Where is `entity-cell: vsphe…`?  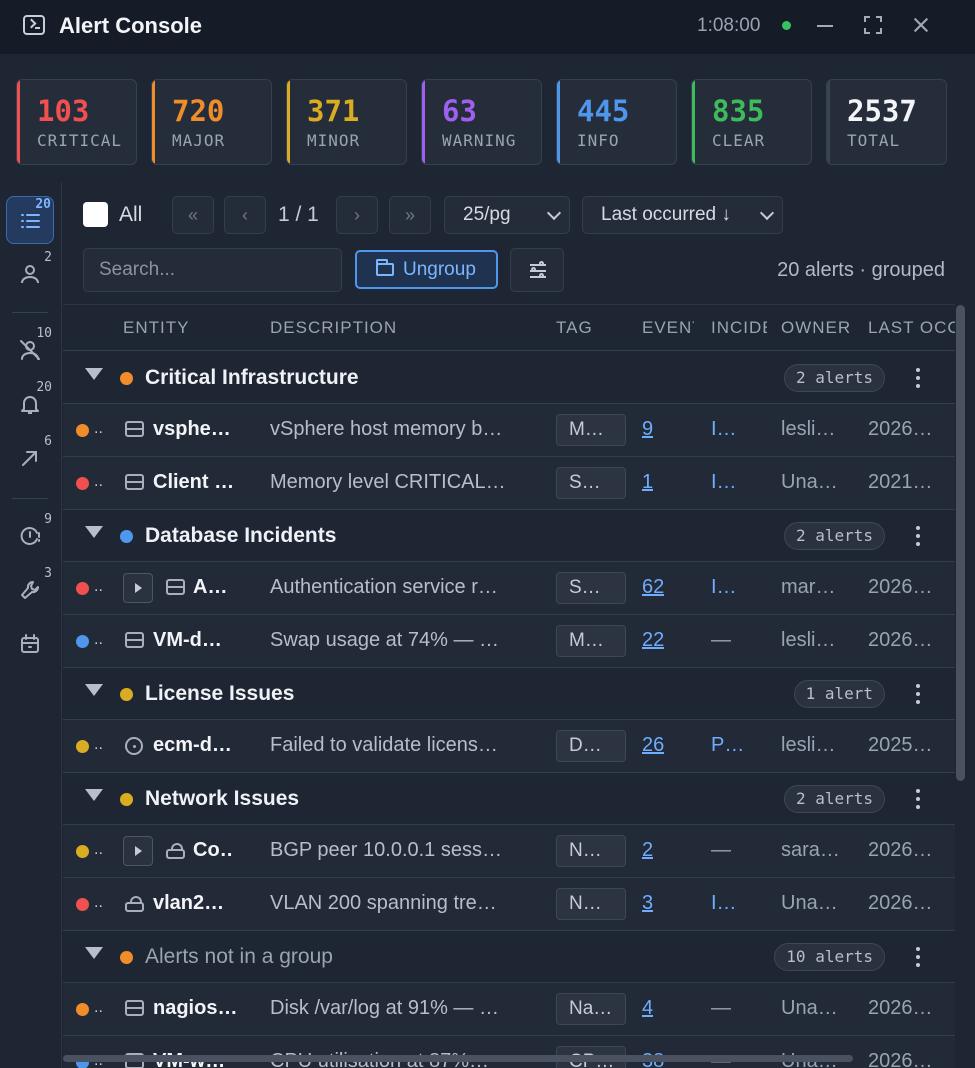 entity-cell: vsphe… is located at coordinates (199, 429).